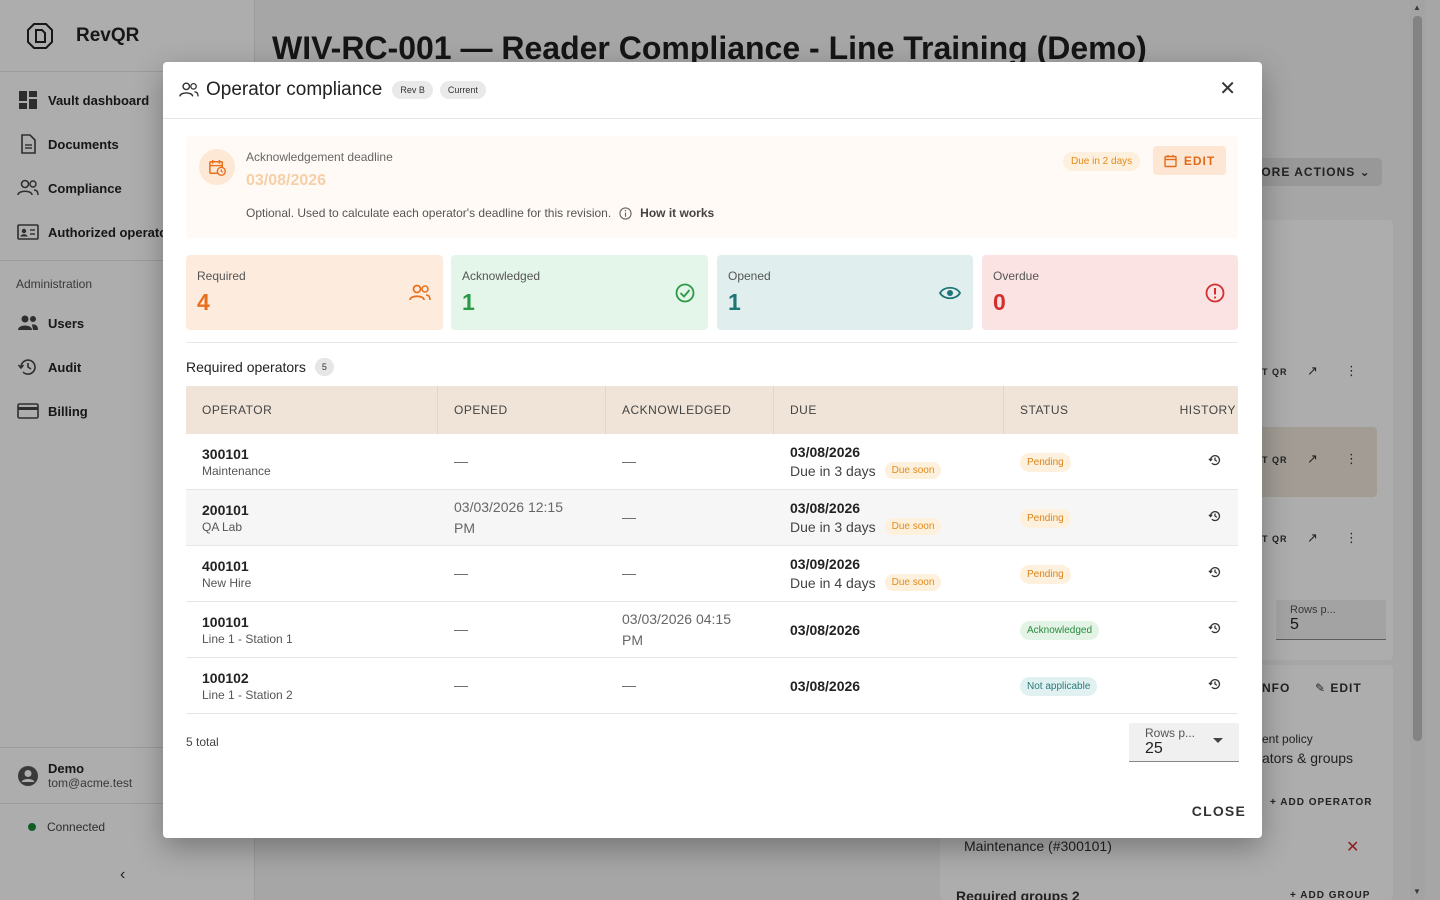 The image size is (1440, 900). What do you see at coordinates (950, 293) in the screenshot?
I see `eye-icon` at bounding box center [950, 293].